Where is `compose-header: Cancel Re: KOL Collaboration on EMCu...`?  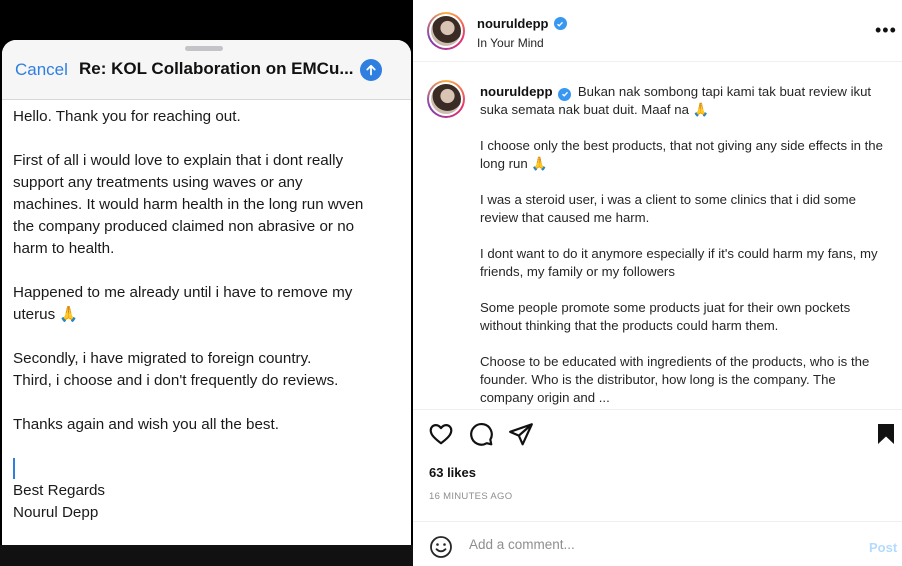
compose-header: Cancel Re: KOL Collaboration on EMCu... is located at coordinates (206, 70).